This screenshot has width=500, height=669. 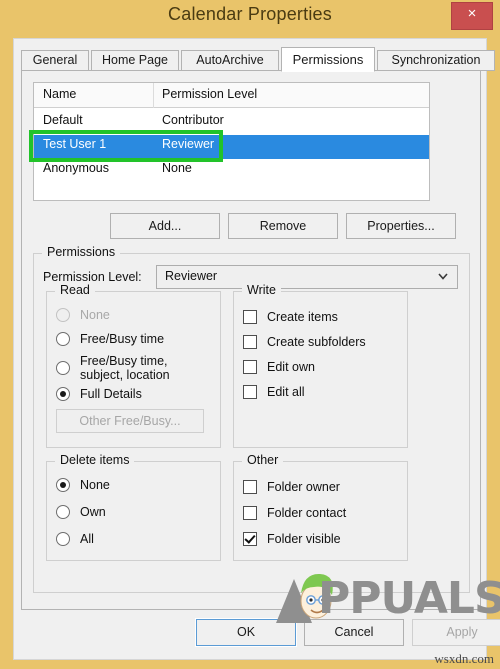 What do you see at coordinates (261, 290) in the screenshot?
I see `write-group-legend: Write` at bounding box center [261, 290].